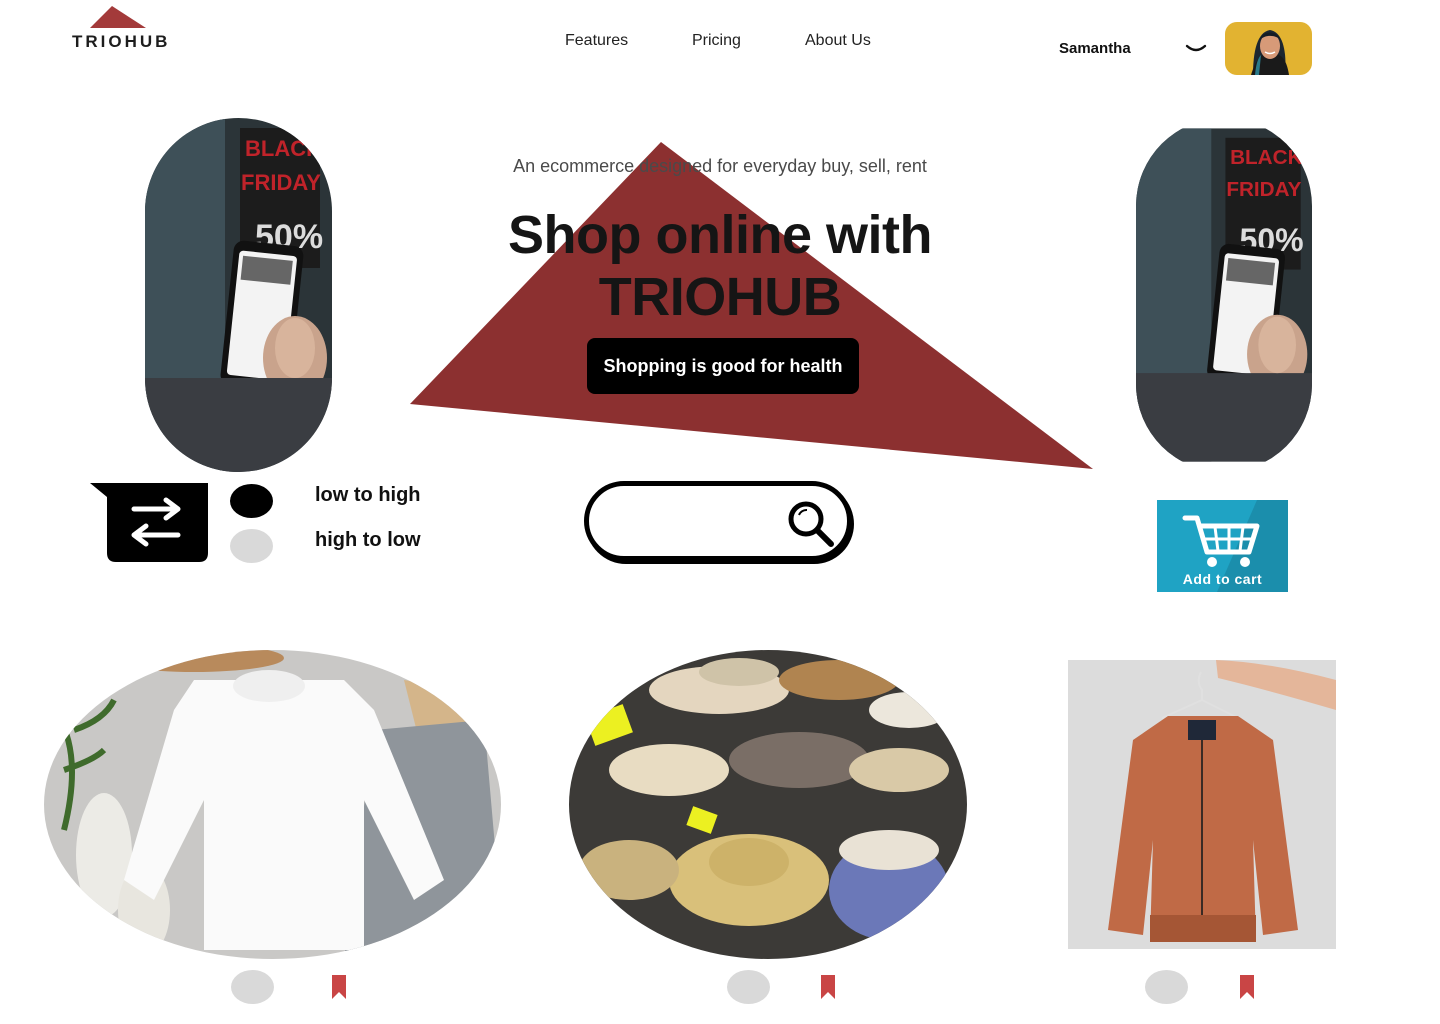 The height and width of the screenshot is (1024, 1440). Describe the element at coordinates (723, 366) in the screenshot. I see `cta-button: Shopping is good for health` at that location.